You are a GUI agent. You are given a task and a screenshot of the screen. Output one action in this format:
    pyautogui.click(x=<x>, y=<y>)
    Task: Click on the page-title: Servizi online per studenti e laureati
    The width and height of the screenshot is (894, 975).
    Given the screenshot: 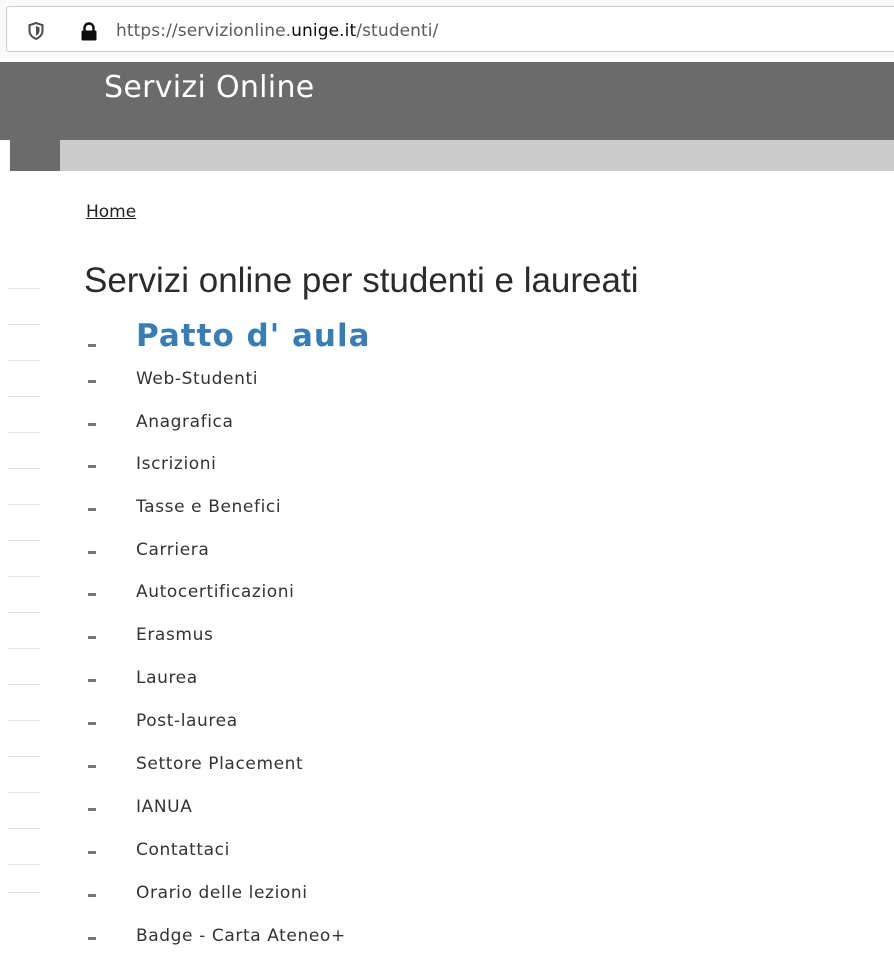 What is the action you would take?
    pyautogui.click(x=361, y=280)
    